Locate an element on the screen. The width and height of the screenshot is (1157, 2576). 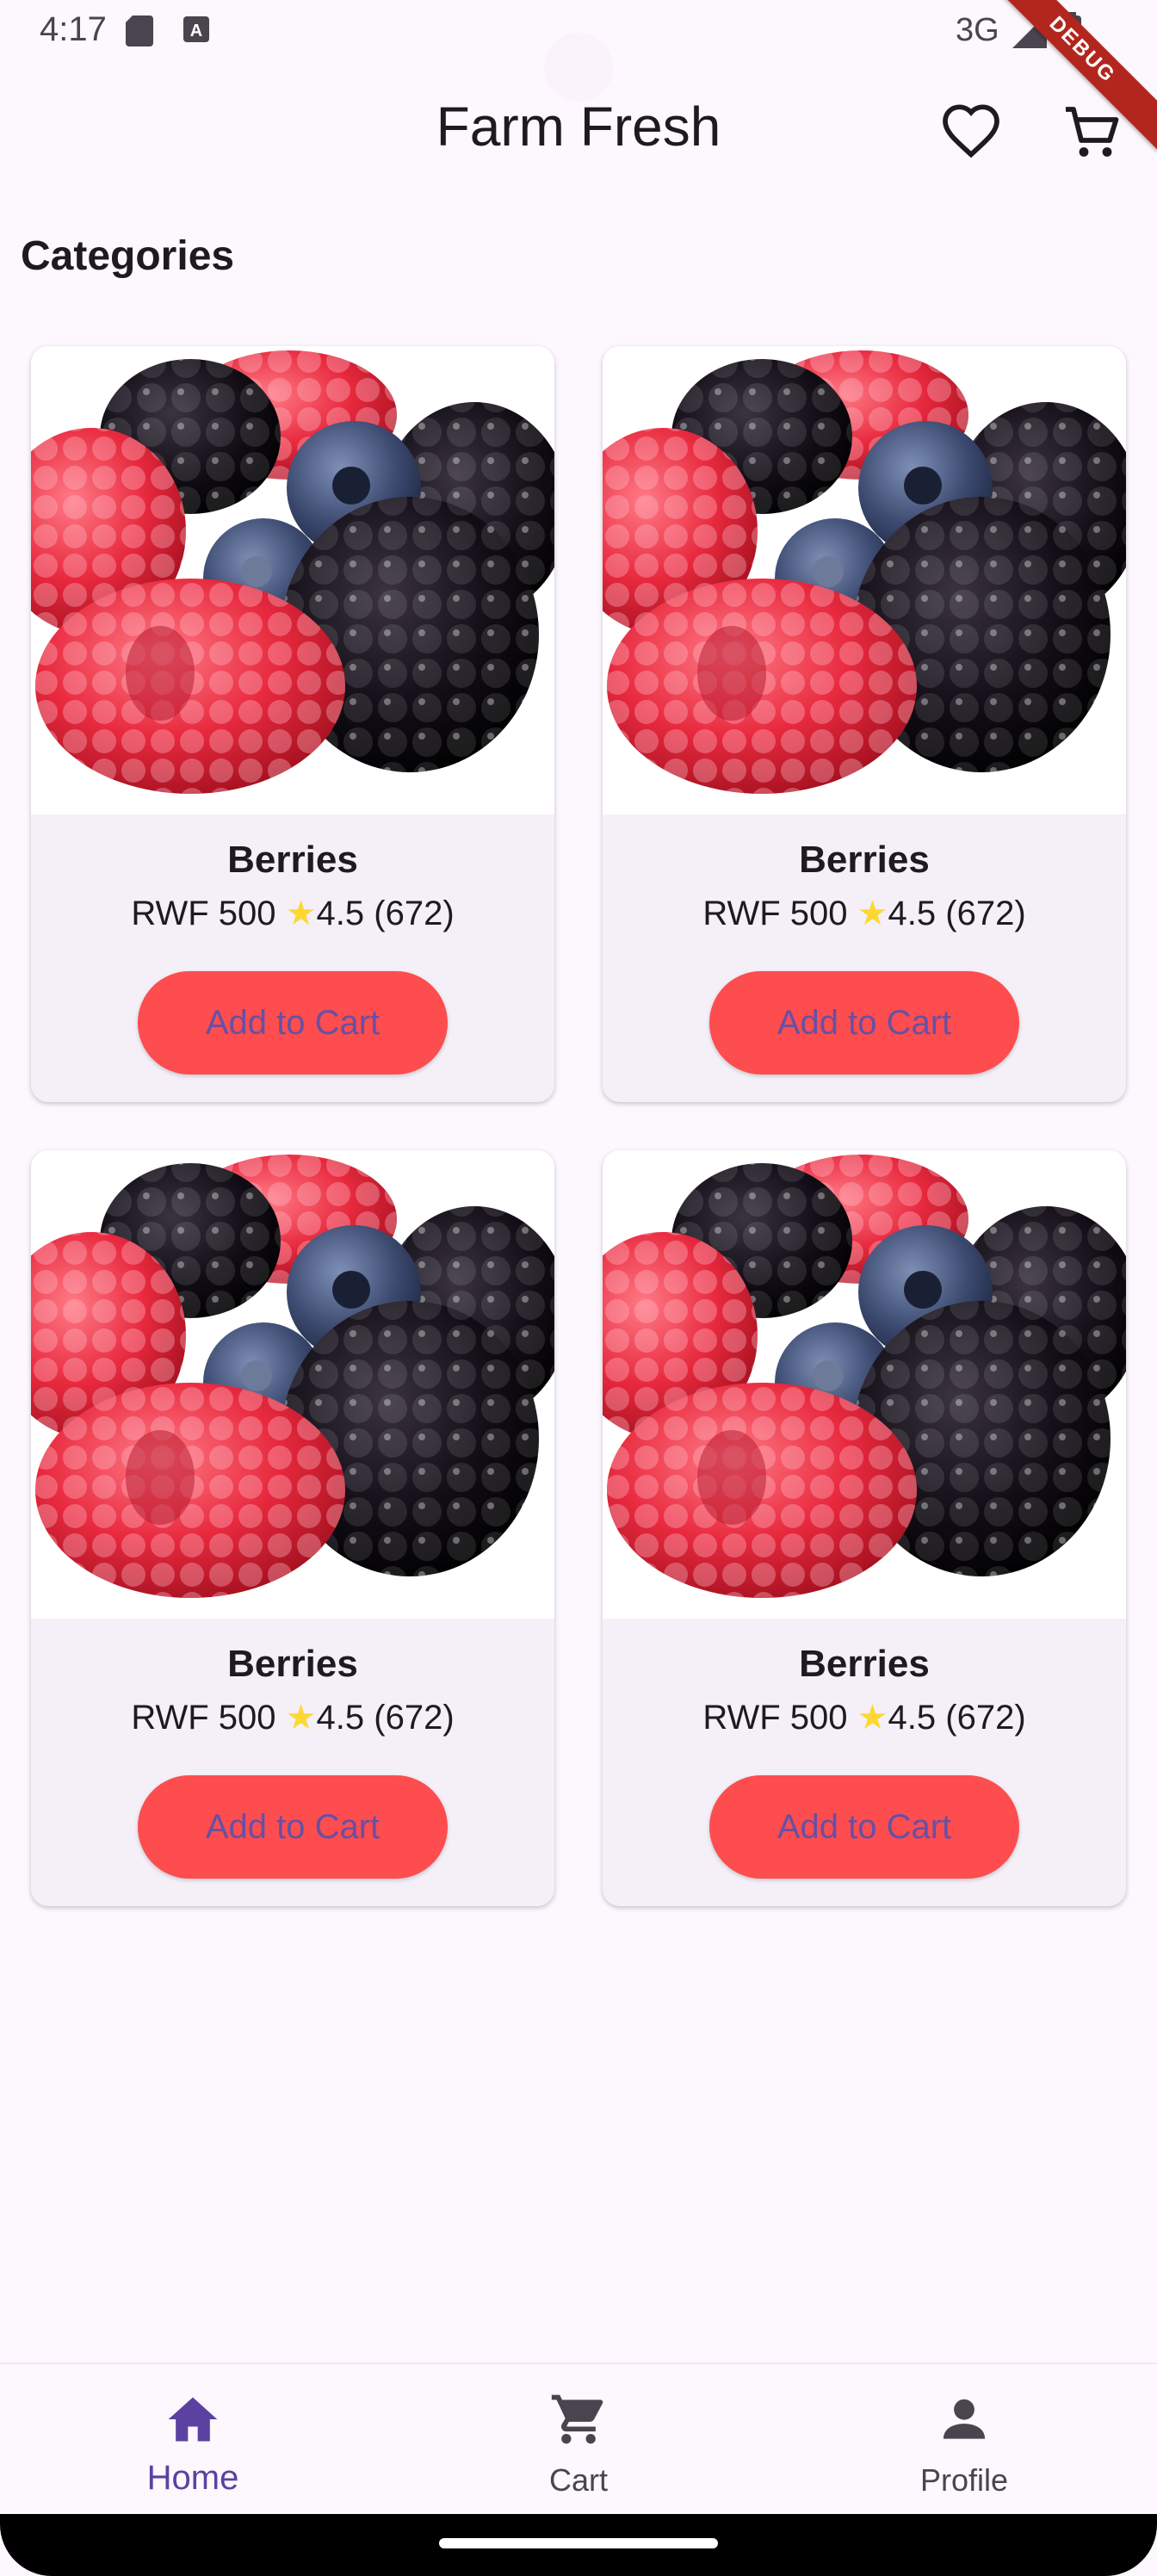
status-bar: 4:17 A 3G is located at coordinates (579, 51).